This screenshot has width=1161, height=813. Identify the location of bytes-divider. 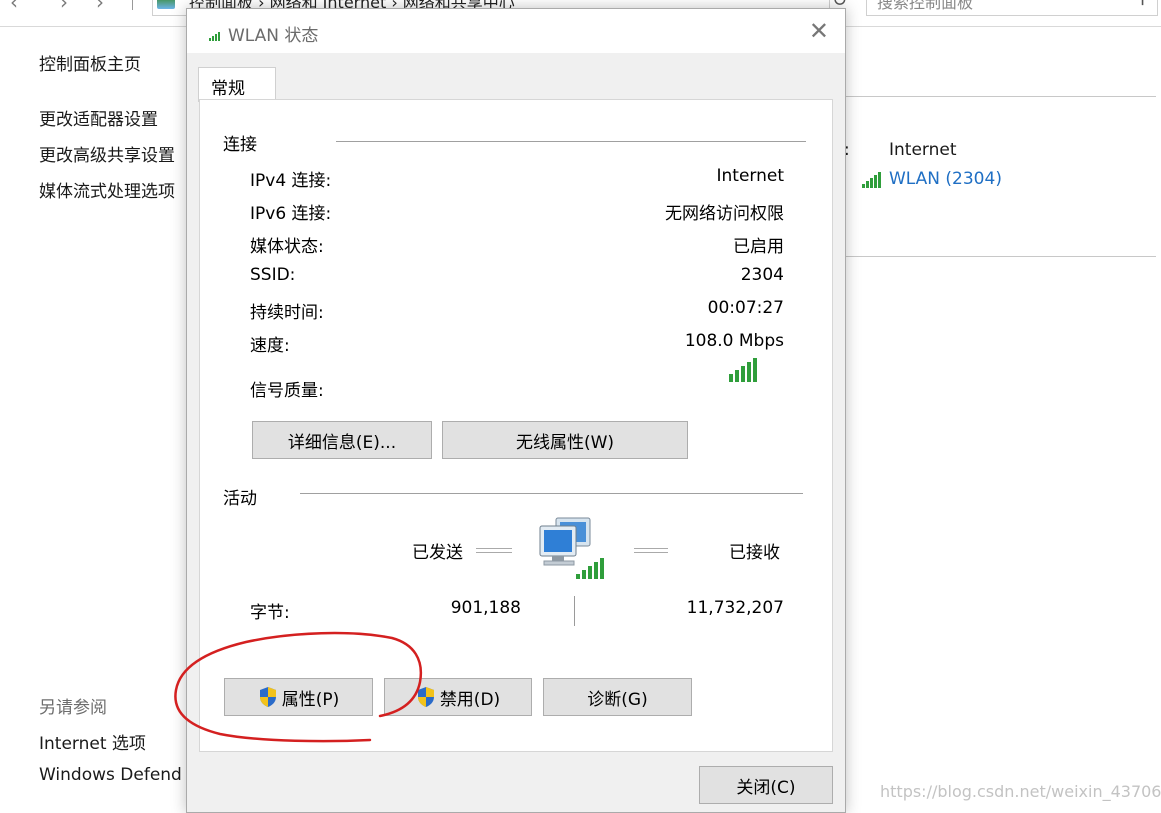
(574, 611).